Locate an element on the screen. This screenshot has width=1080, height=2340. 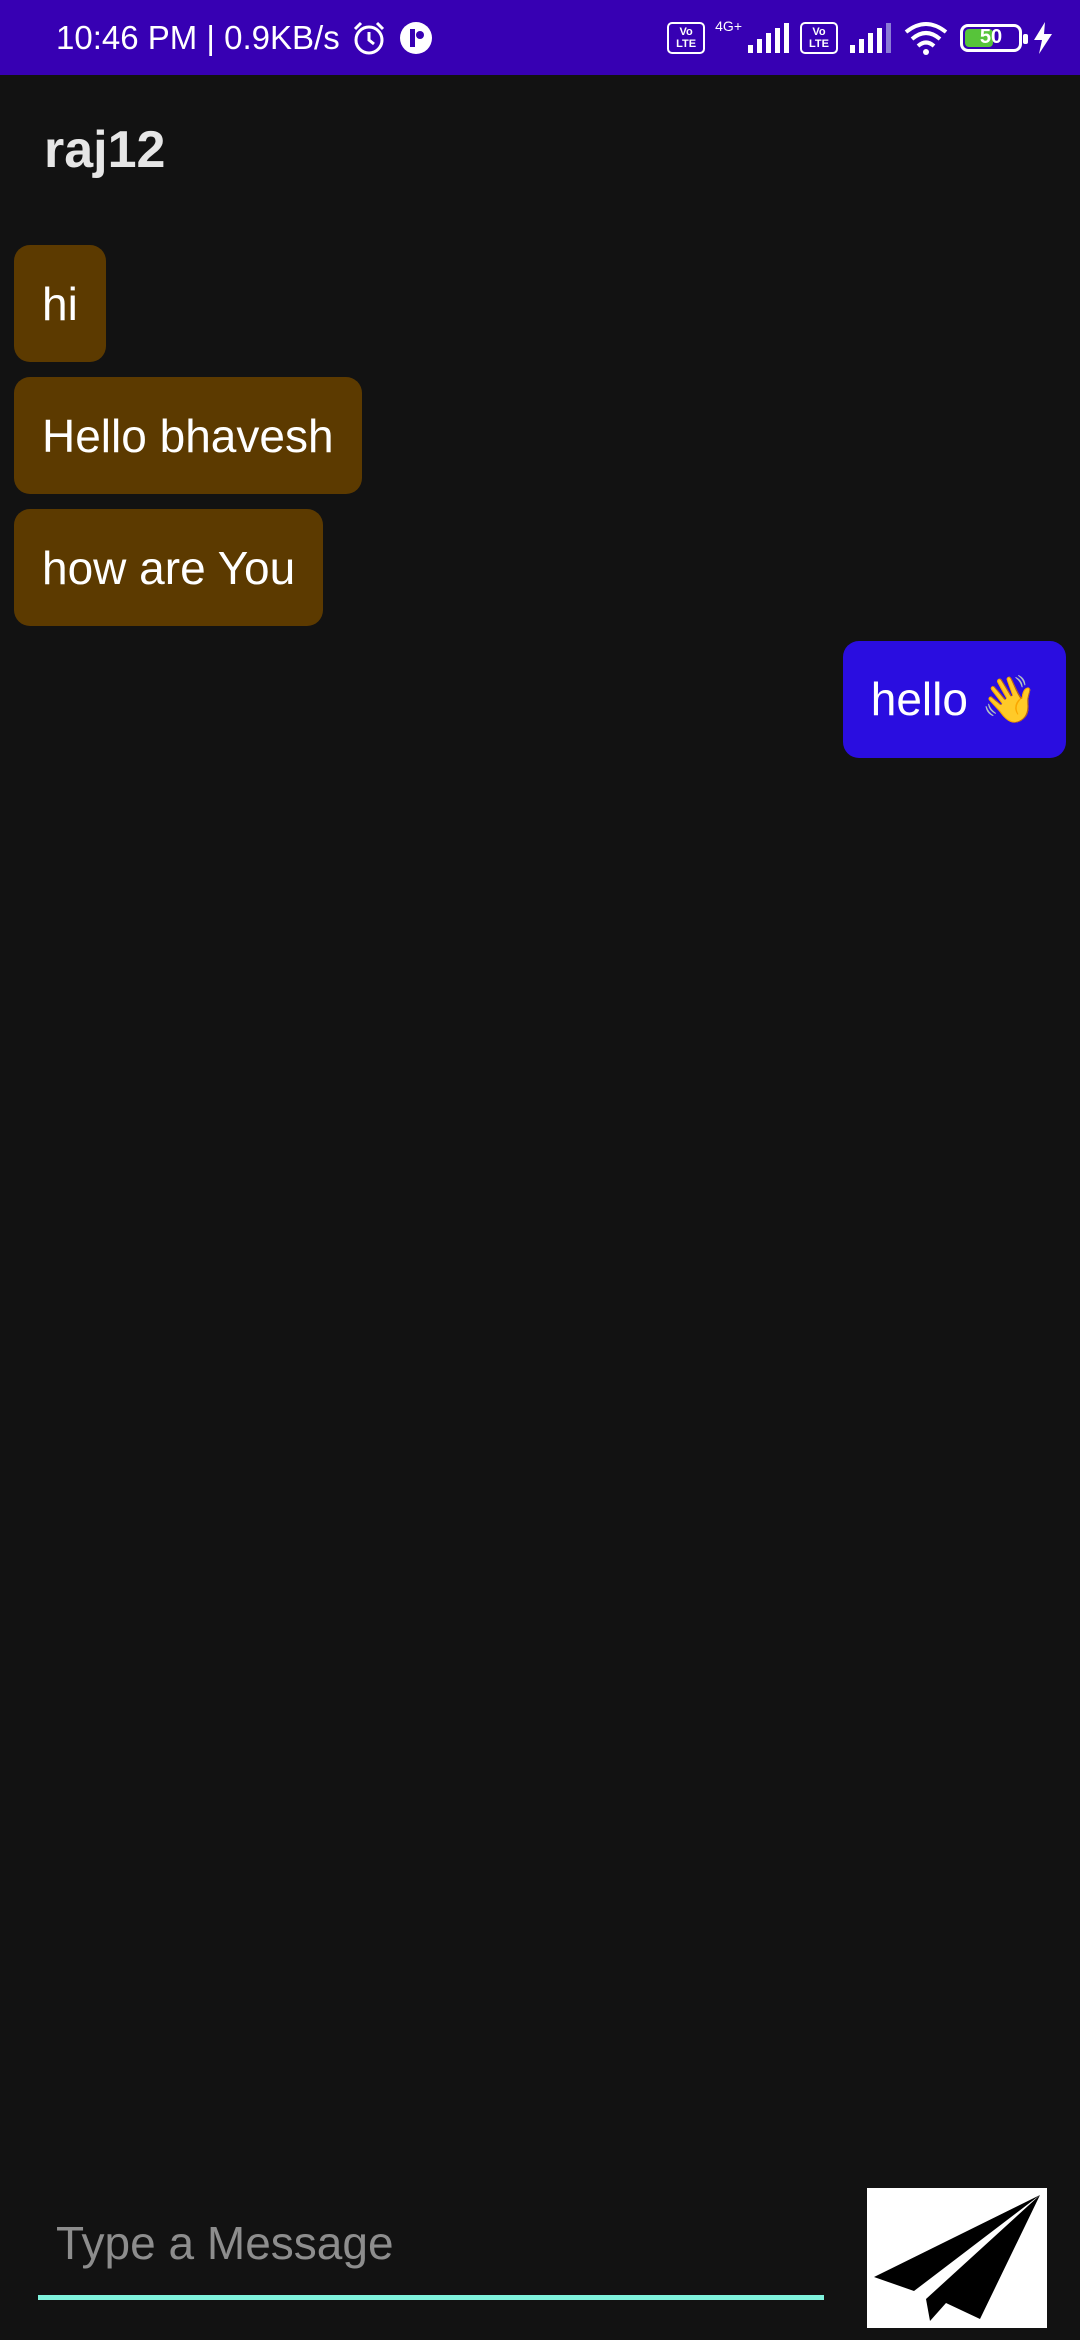
message-bubble-incoming: how are You is located at coordinates (169, 567).